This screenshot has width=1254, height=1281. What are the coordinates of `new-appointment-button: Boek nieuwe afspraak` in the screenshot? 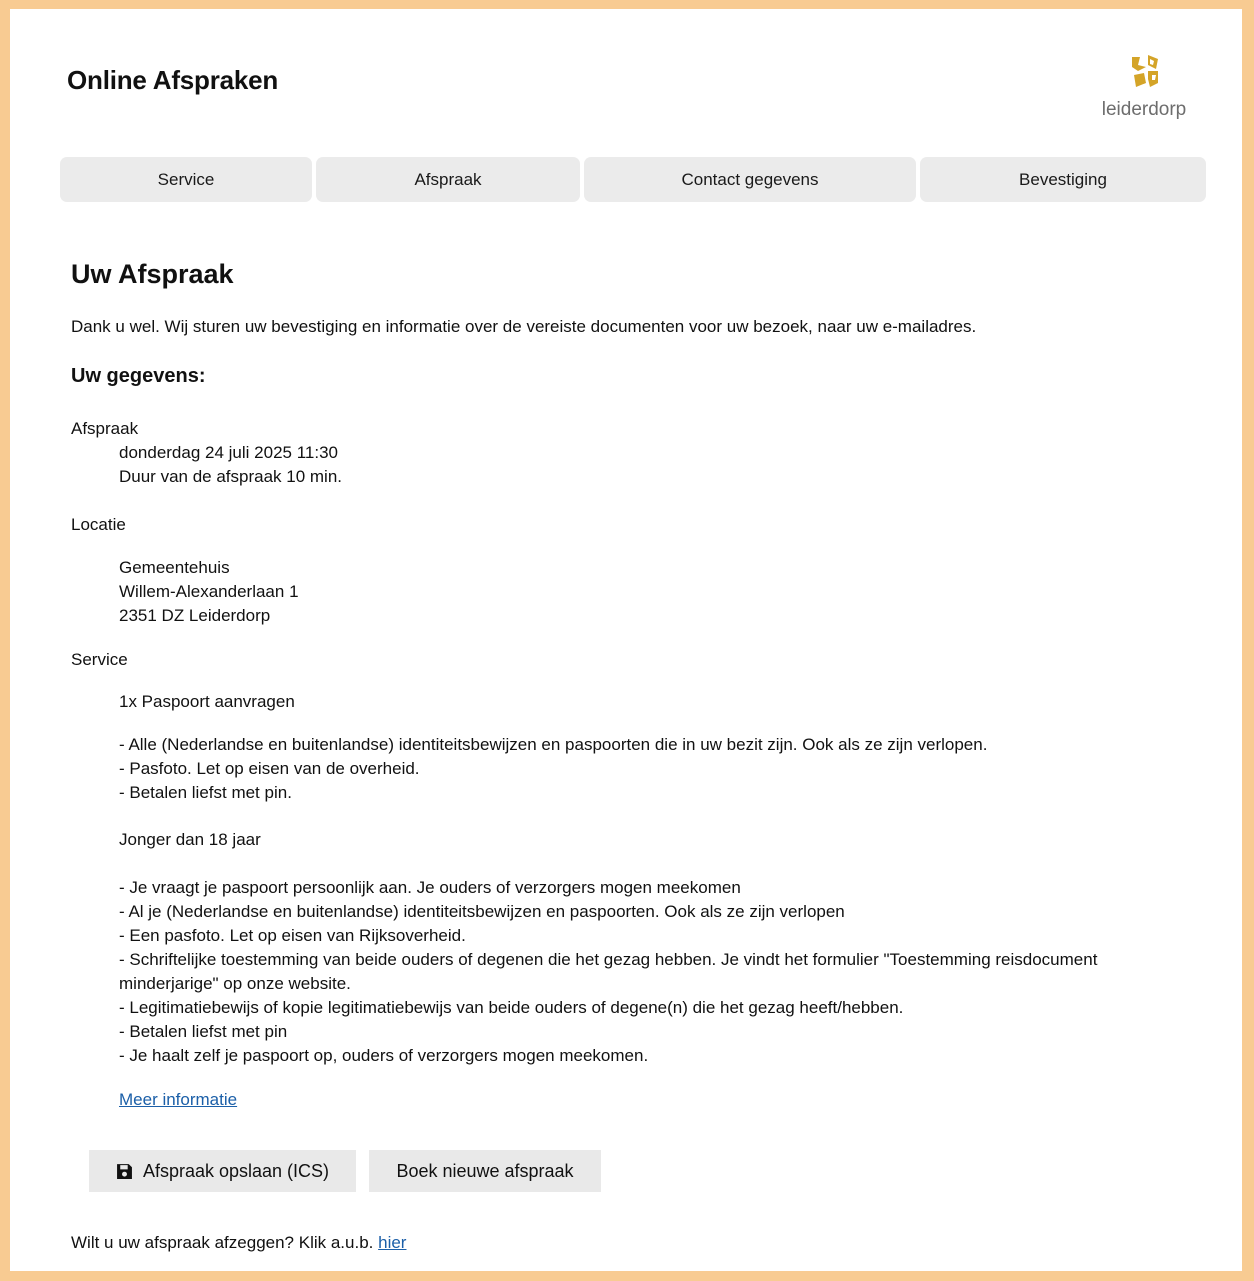 It's located at (485, 1171).